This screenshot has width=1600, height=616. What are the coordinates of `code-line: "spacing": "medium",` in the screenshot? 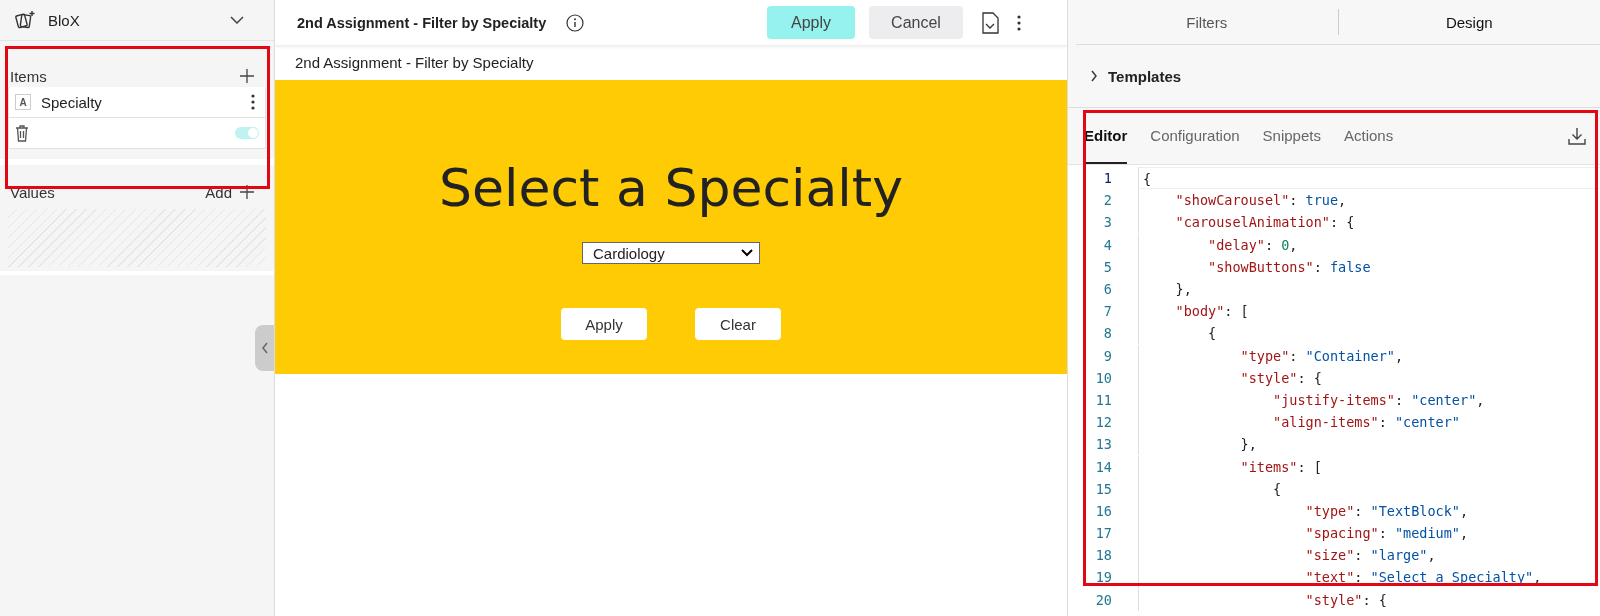 It's located at (1369, 533).